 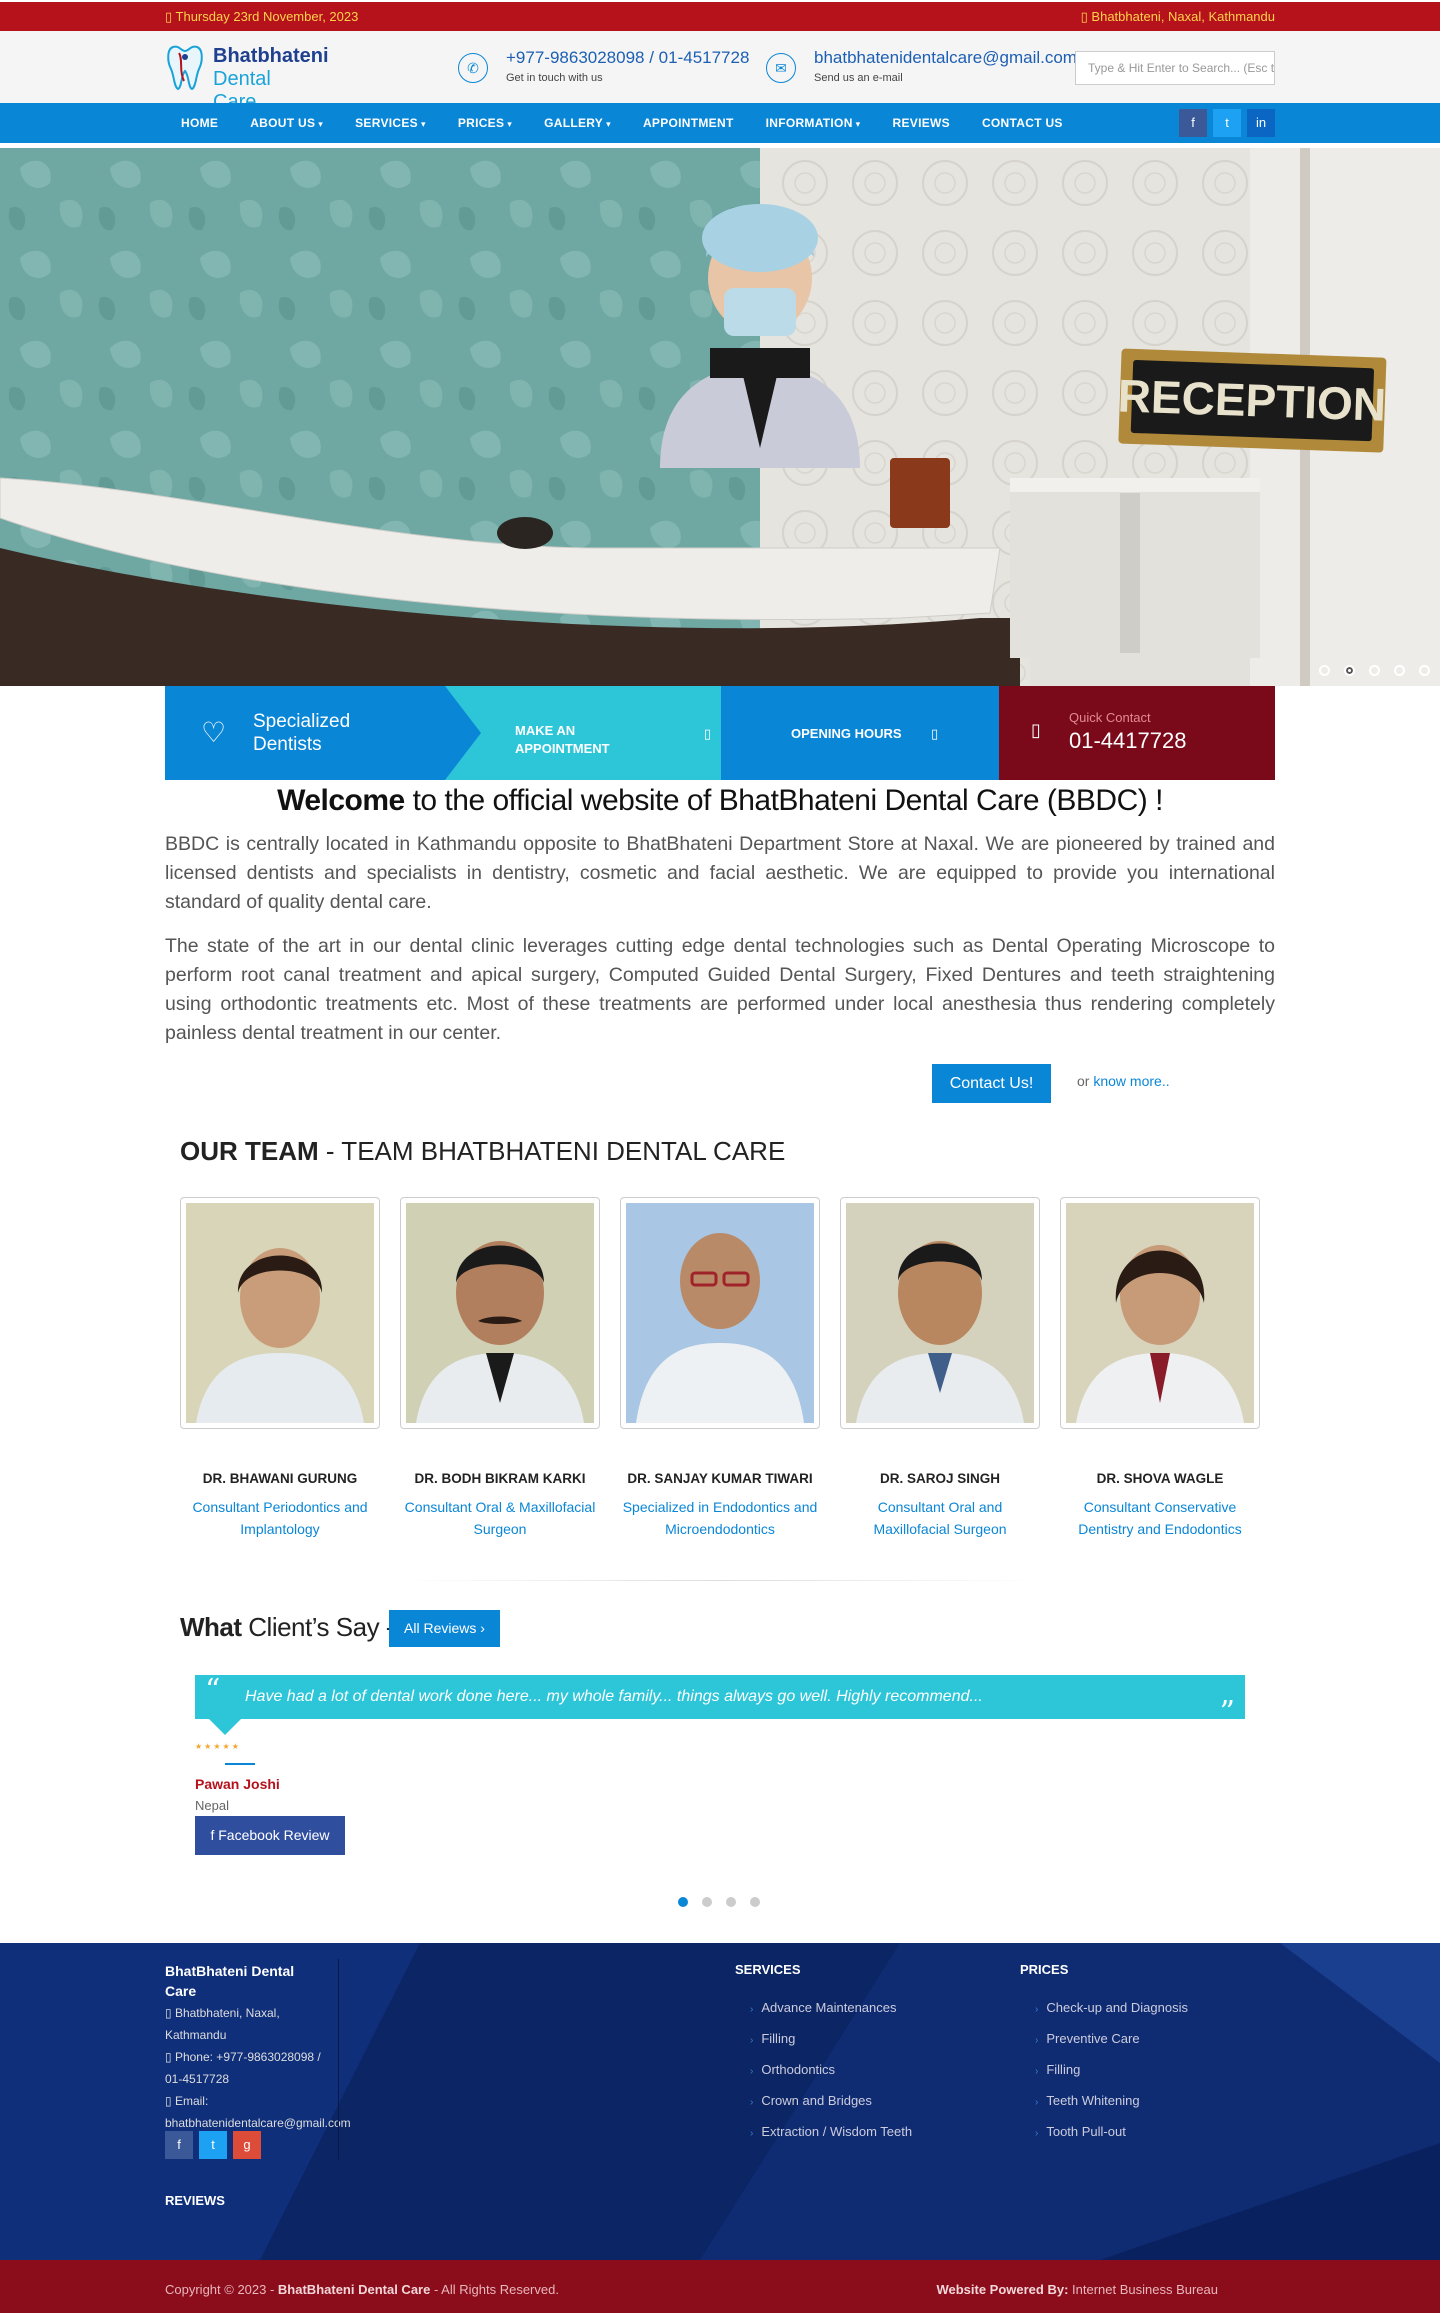 What do you see at coordinates (1093, 2100) in the screenshot?
I see `footer-link-label: Teeth Whitening` at bounding box center [1093, 2100].